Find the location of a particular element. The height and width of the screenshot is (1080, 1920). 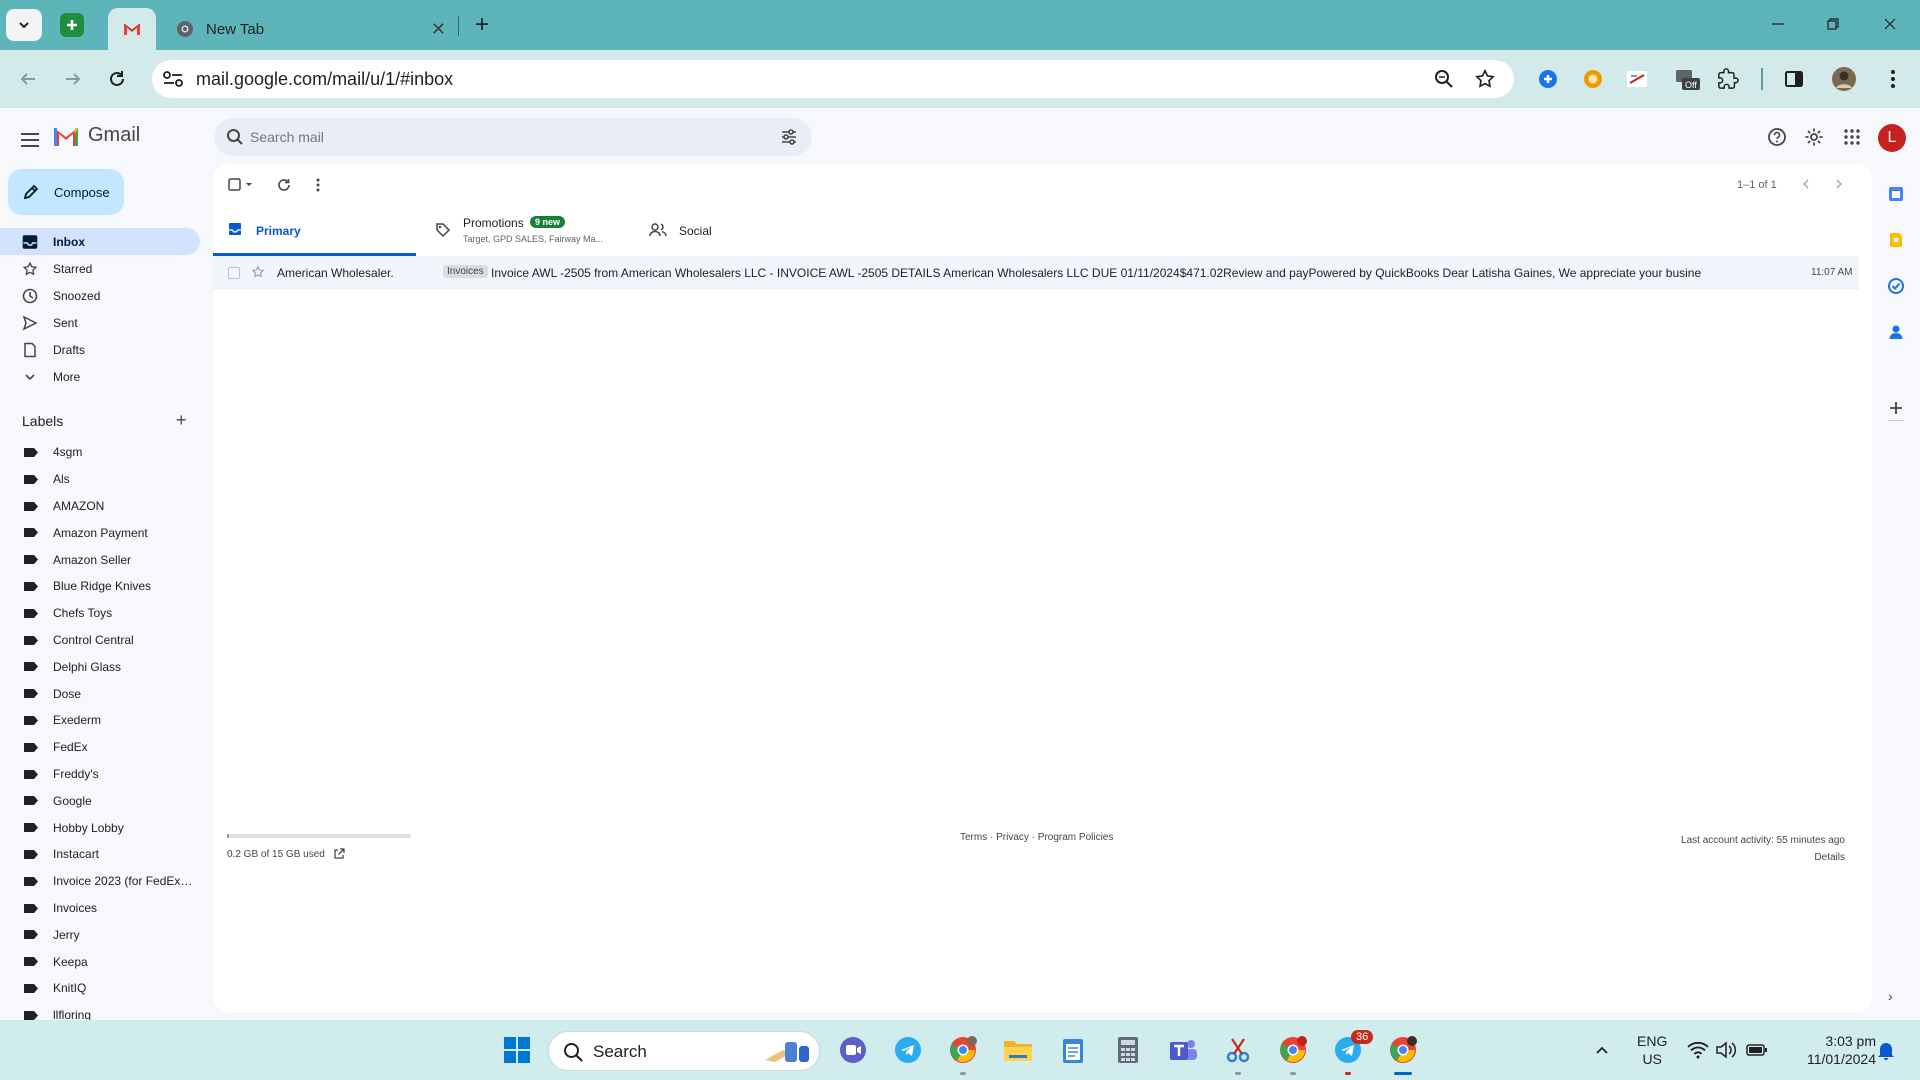

nav-item-more: More is located at coordinates (100, 376).